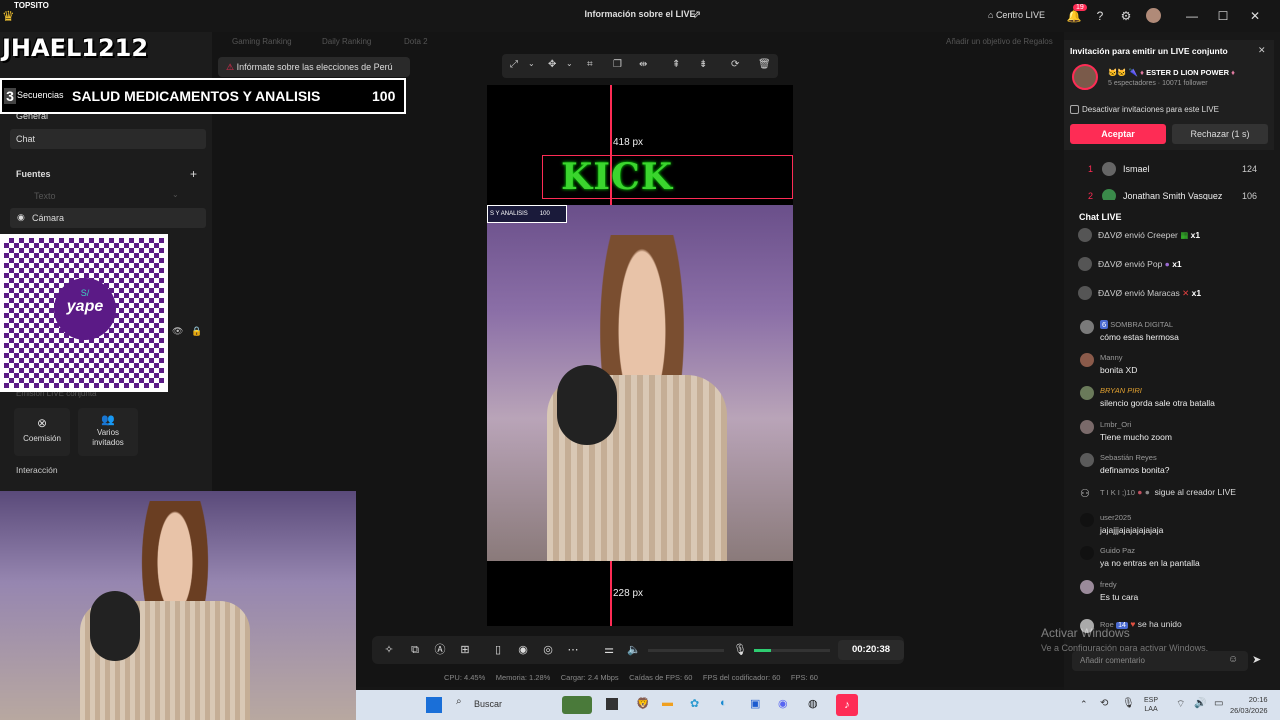  What do you see at coordinates (783, 703) in the screenshot?
I see `discord-icon: ◉` at bounding box center [783, 703].